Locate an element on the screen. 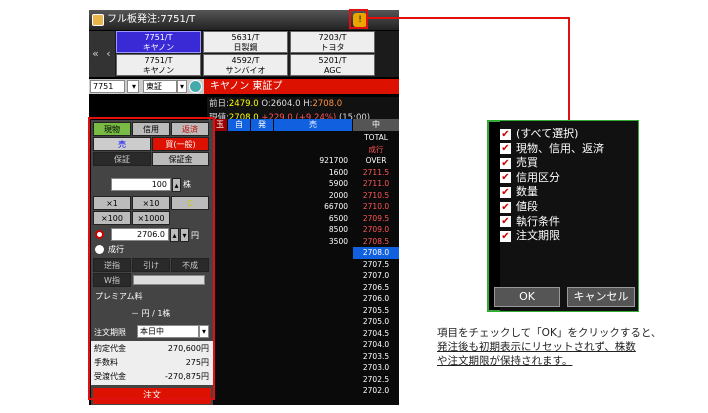 The height and width of the screenshot is (413, 708). board-row: 1600 2711.5 is located at coordinates (306, 173).